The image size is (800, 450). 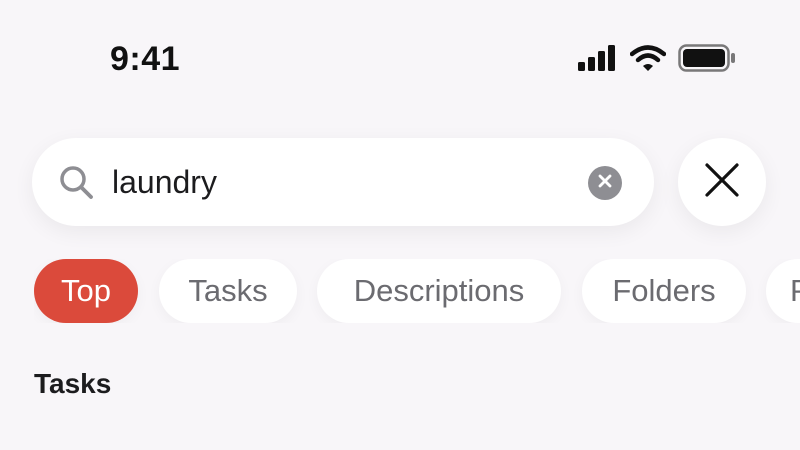 I want to click on battery-icon, so click(x=707, y=58).